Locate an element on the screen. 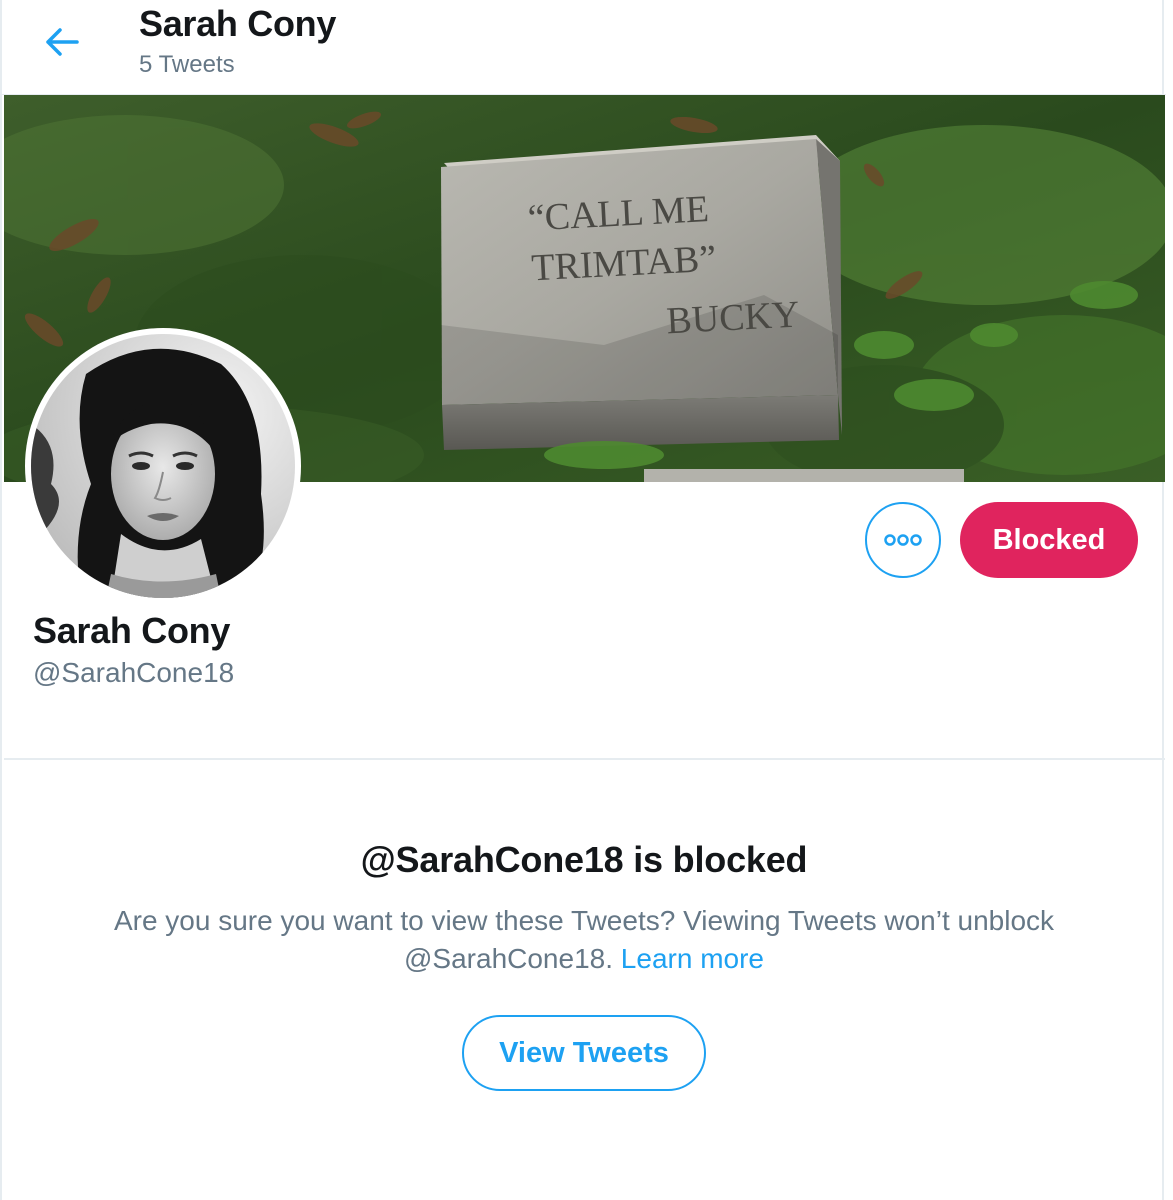 The height and width of the screenshot is (1200, 1173). profile-avatar is located at coordinates (163, 466).